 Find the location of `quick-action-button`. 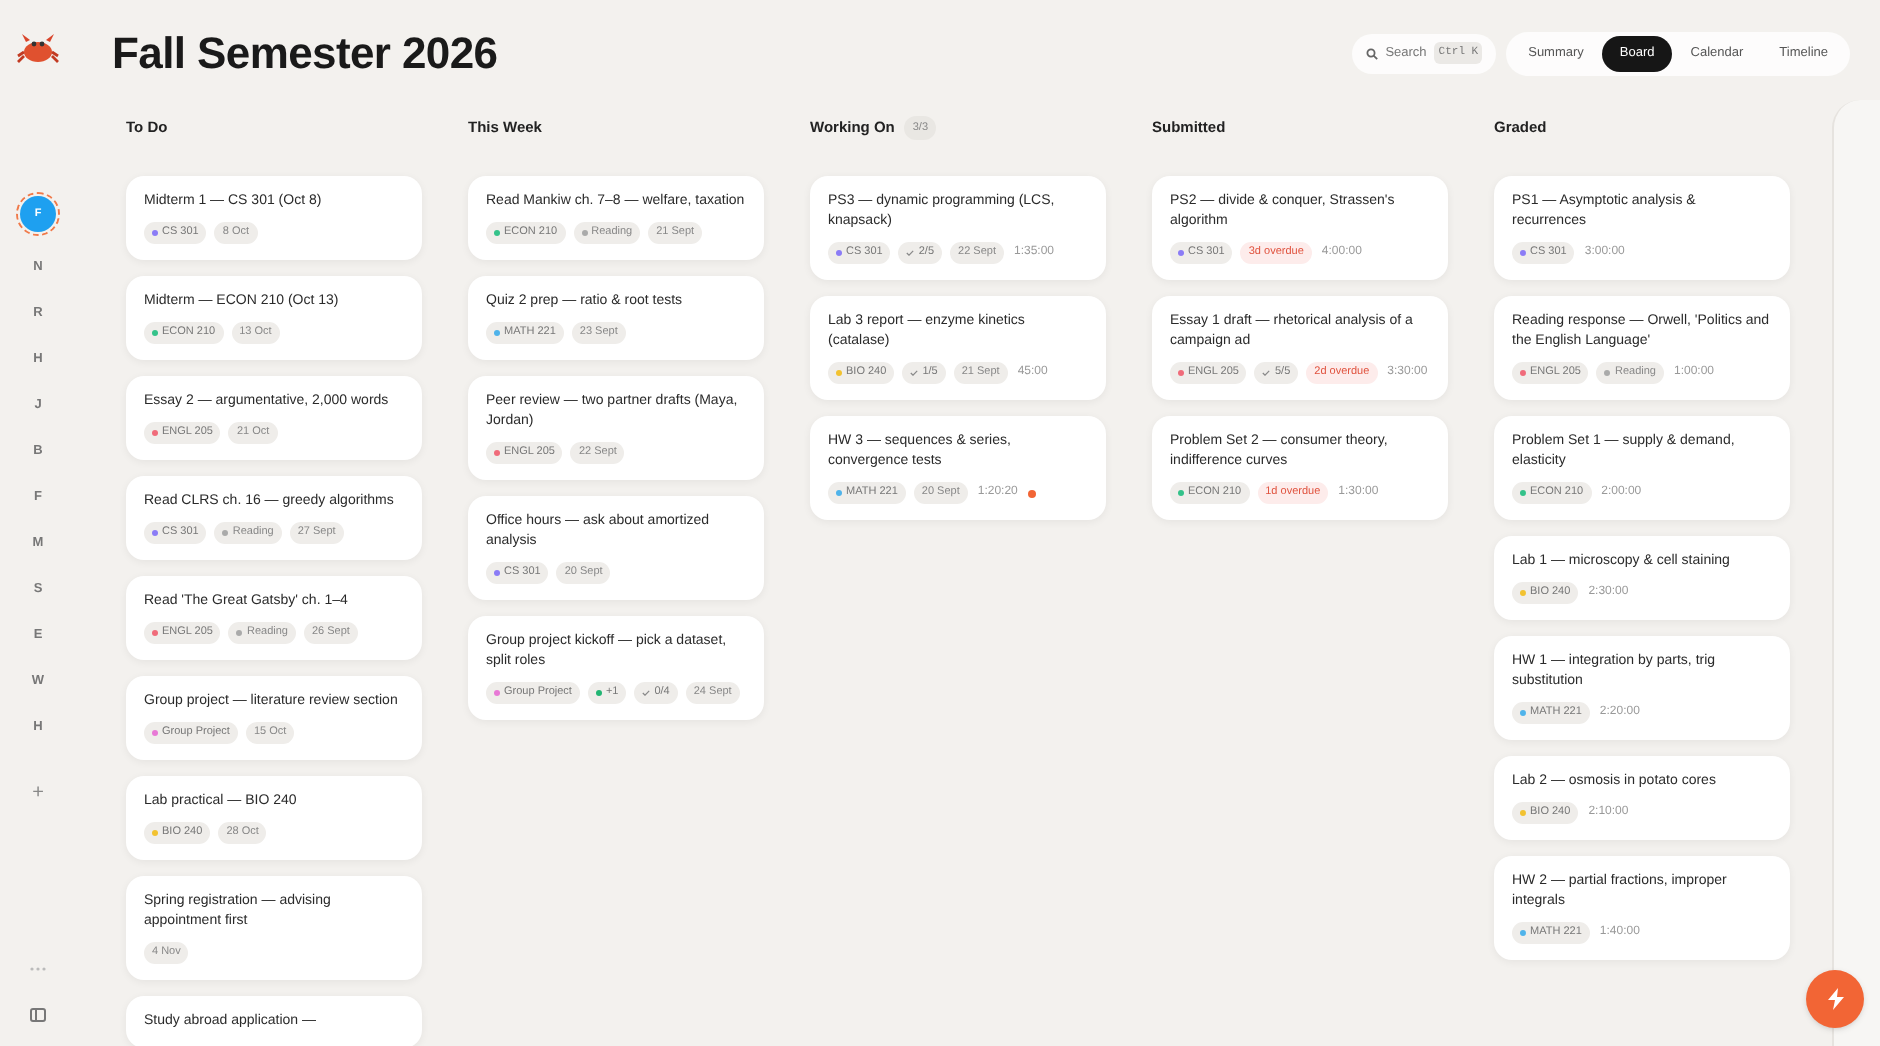

quick-action-button is located at coordinates (1835, 999).